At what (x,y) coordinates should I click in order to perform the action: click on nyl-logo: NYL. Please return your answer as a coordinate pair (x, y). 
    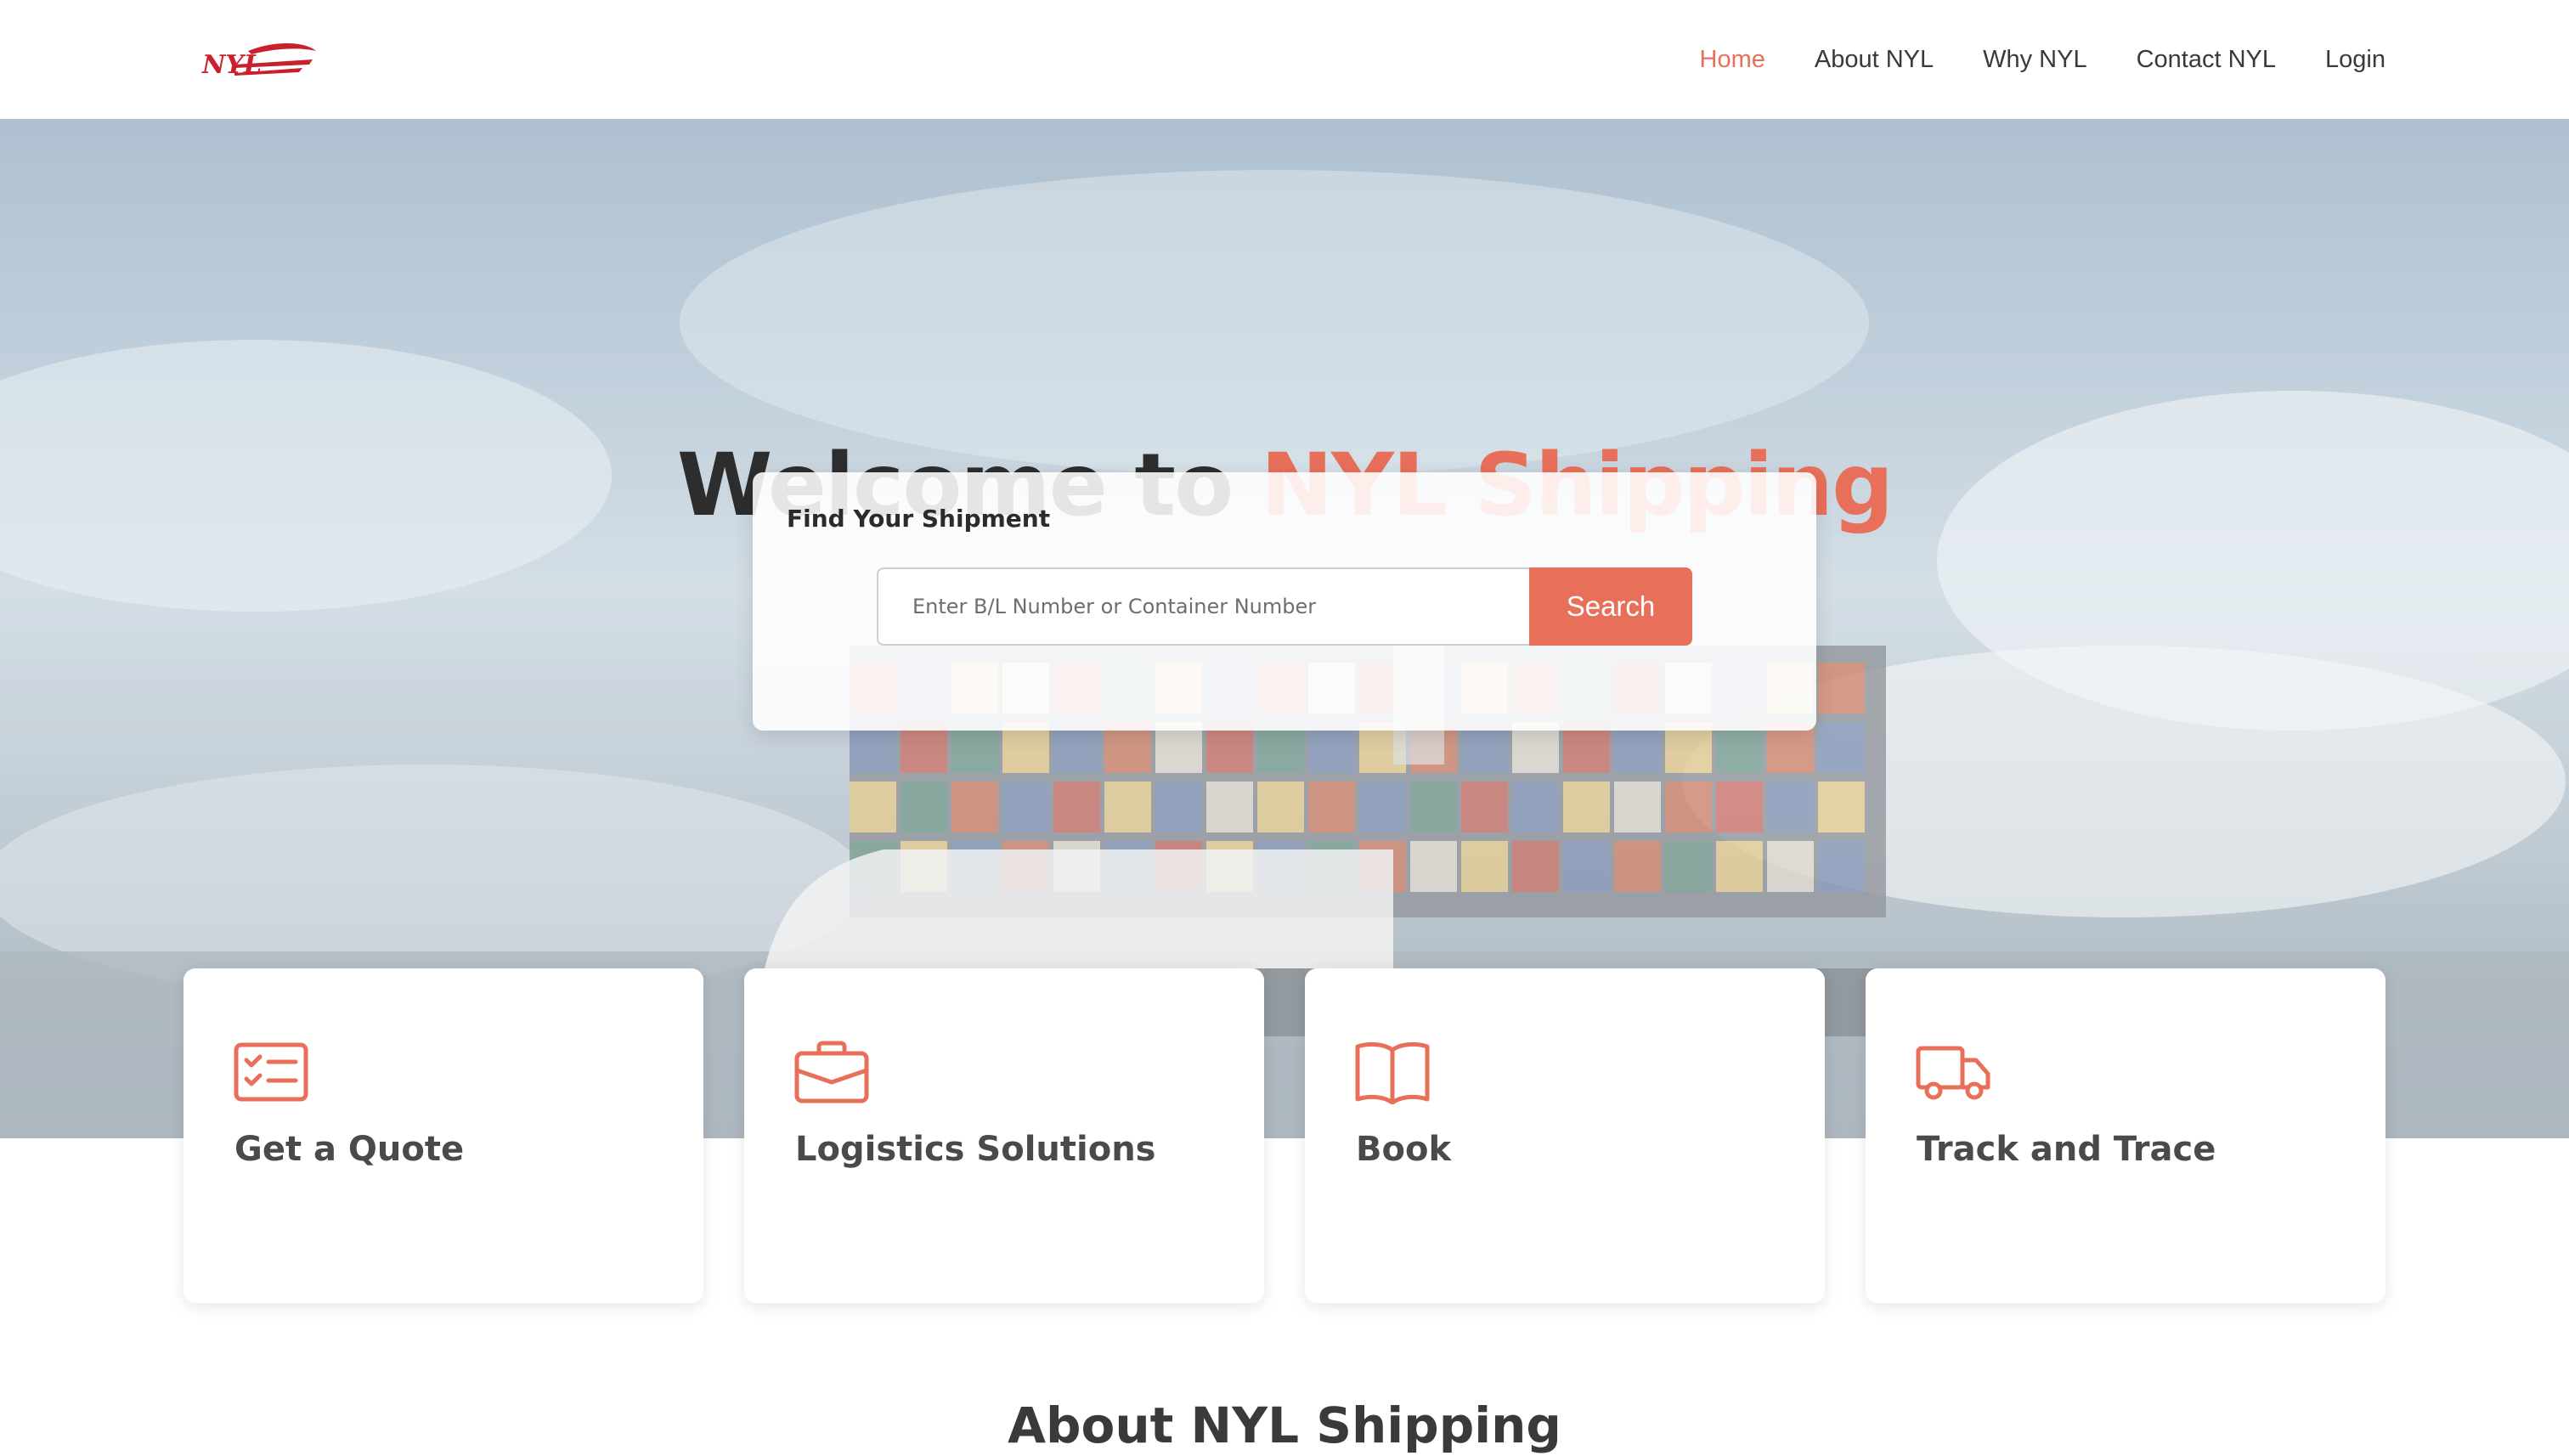
    Looking at the image, I should click on (259, 59).